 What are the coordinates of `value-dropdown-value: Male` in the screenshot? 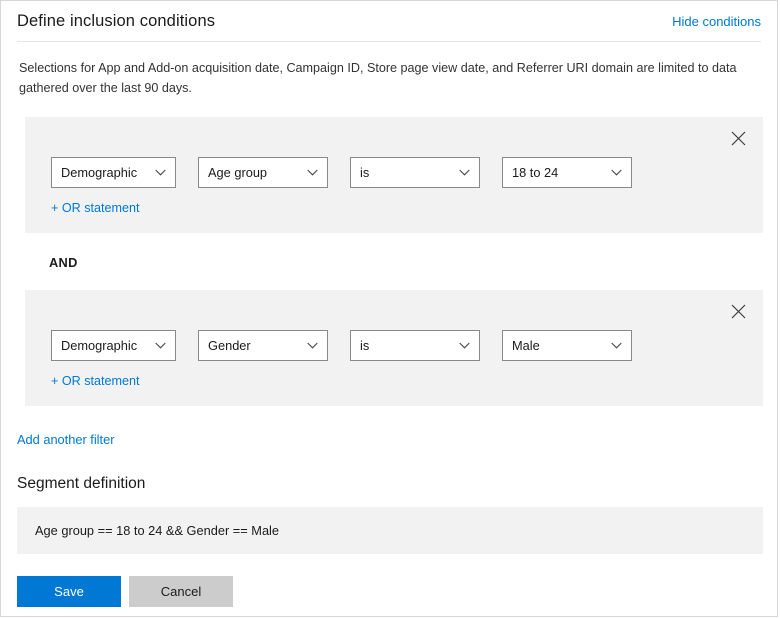 It's located at (526, 346).